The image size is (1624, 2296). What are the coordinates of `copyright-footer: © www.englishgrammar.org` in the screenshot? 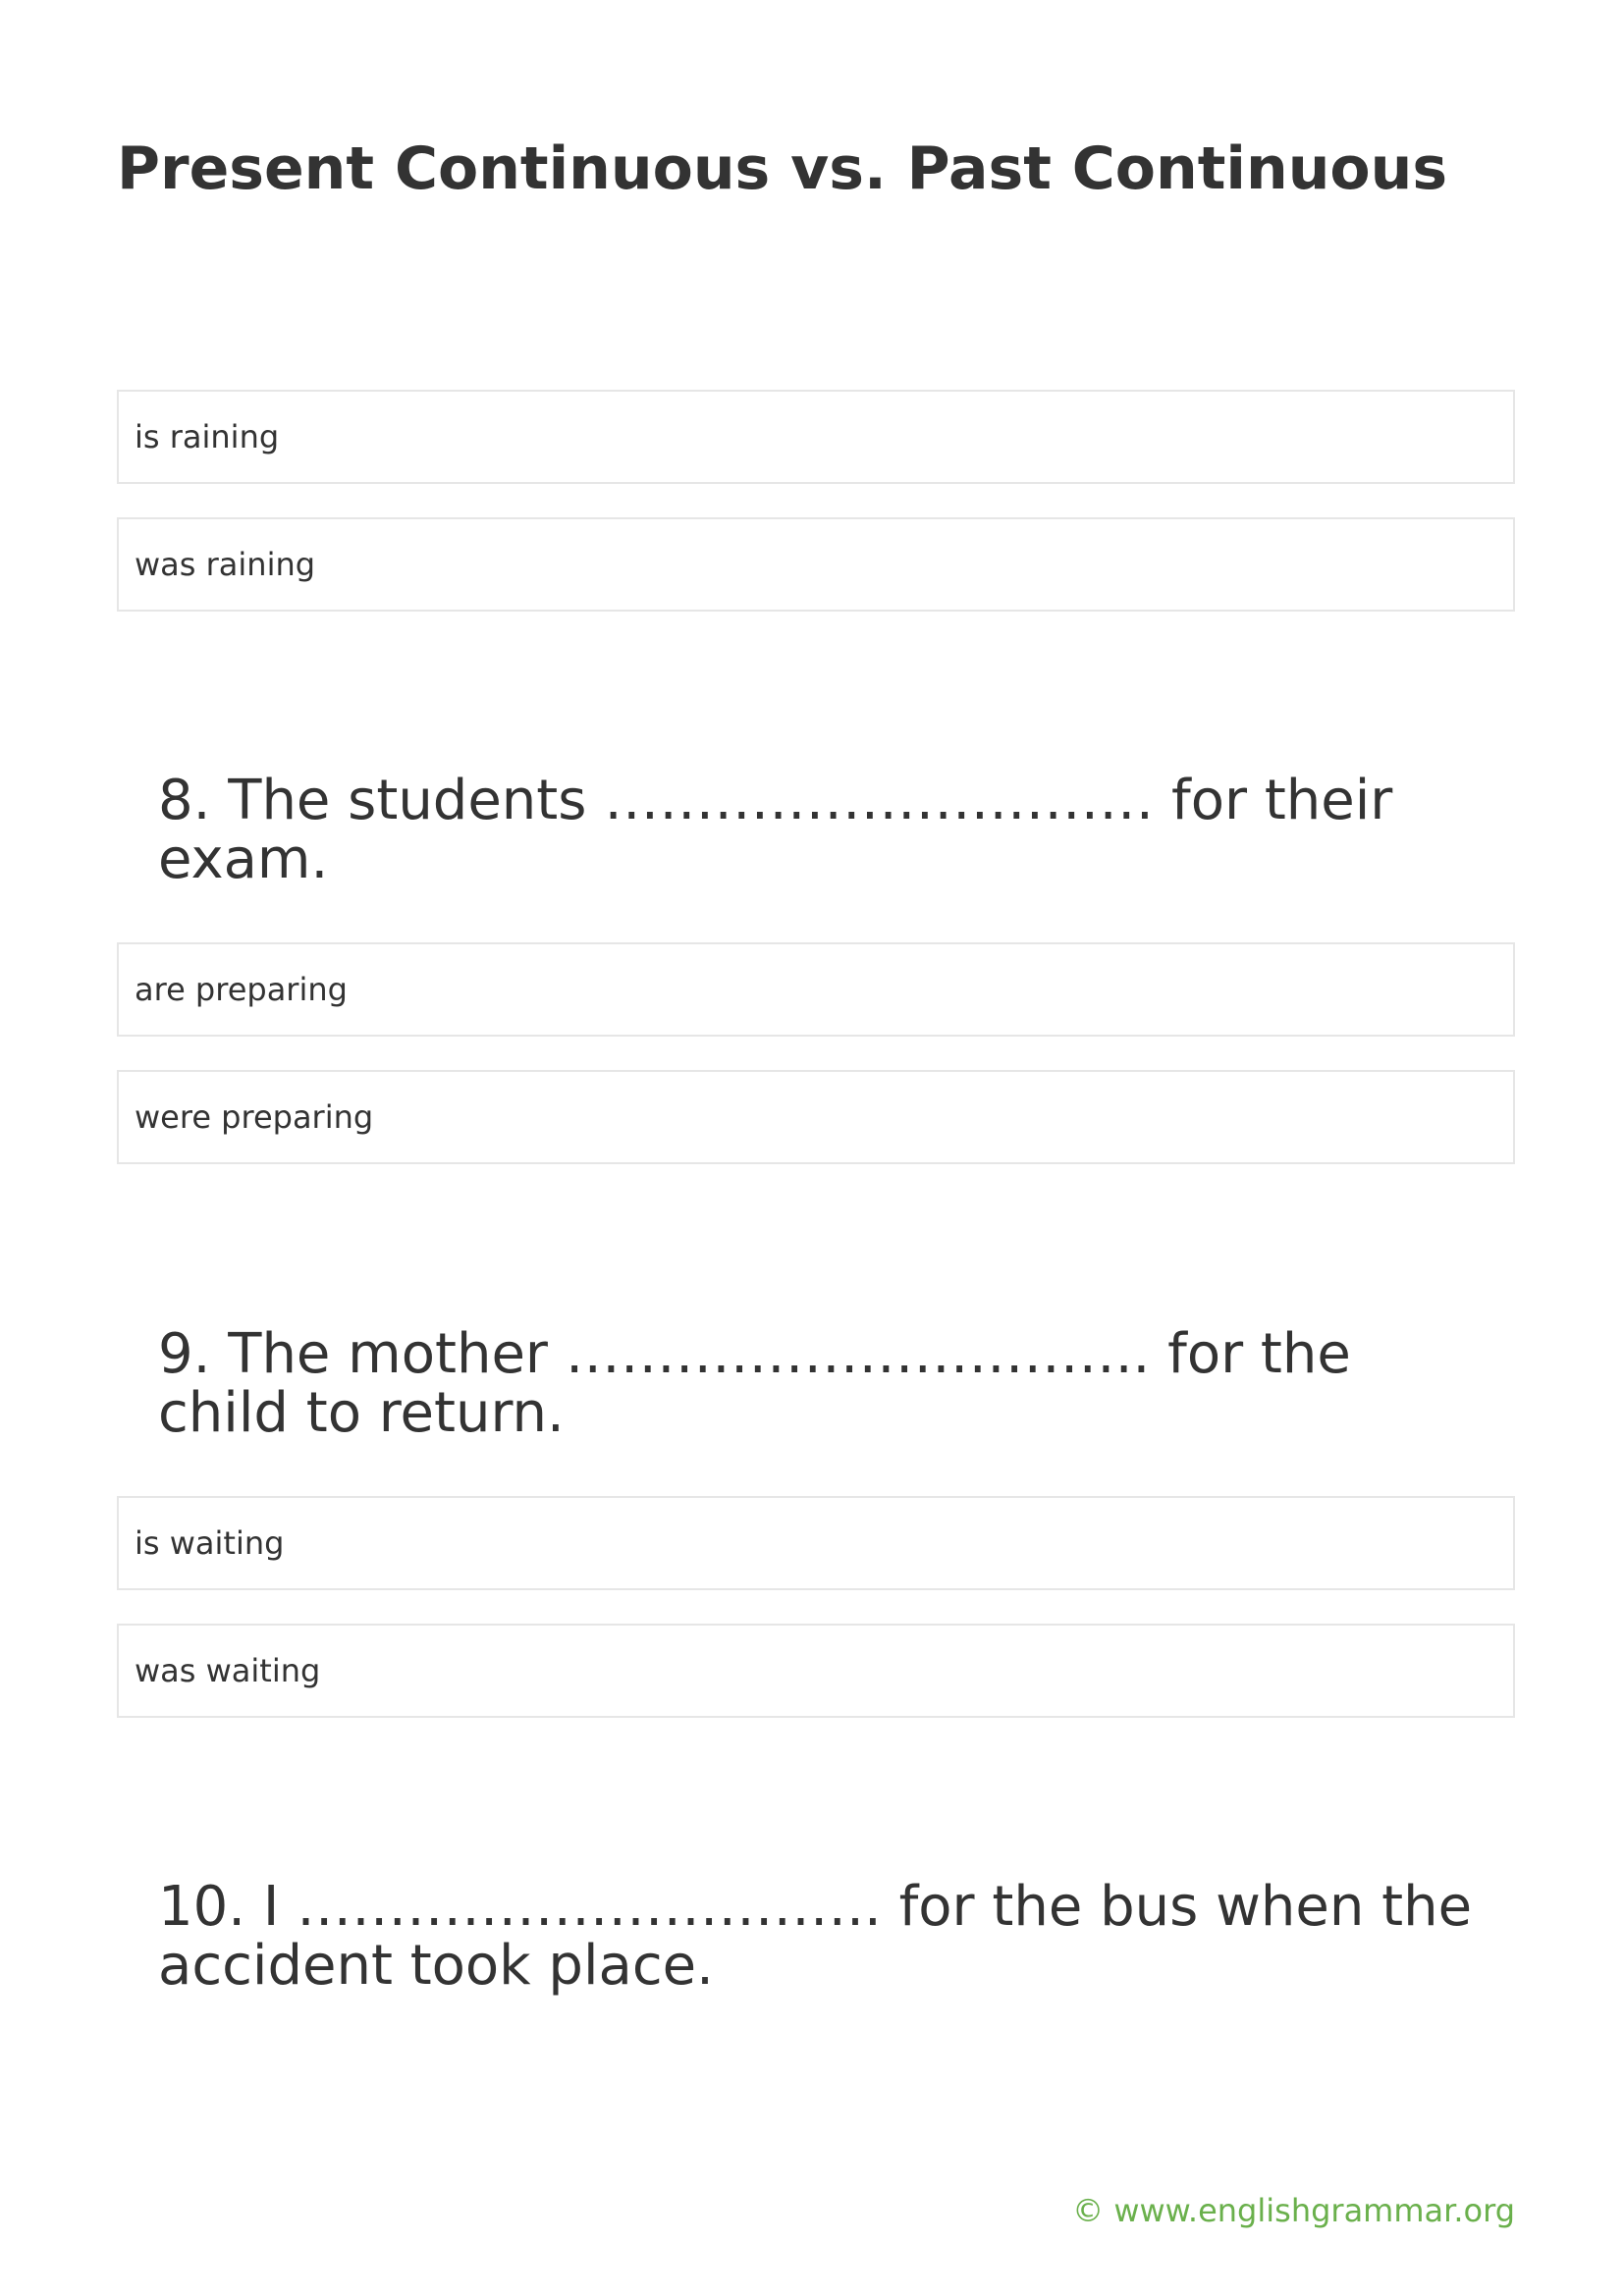 It's located at (1293, 2211).